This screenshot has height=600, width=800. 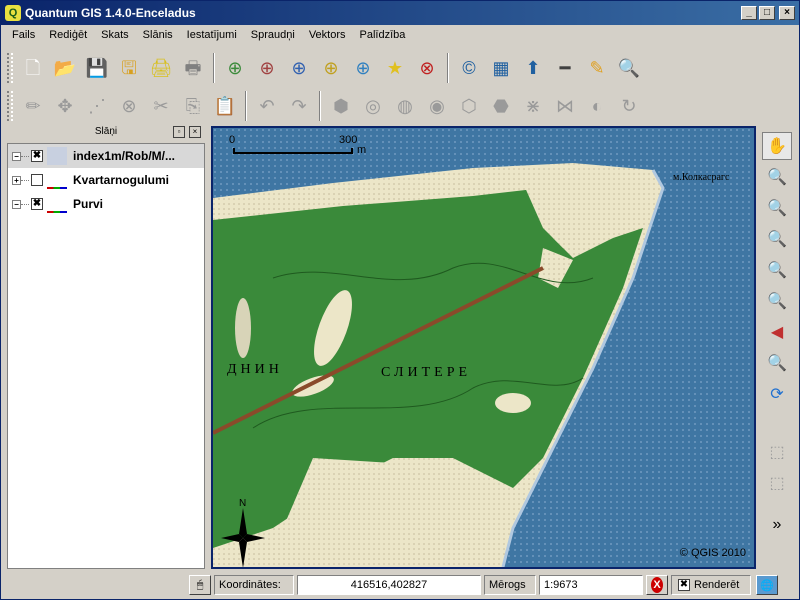 I want to click on zoom-to-selection-icon: 🔍, so click(x=777, y=301).